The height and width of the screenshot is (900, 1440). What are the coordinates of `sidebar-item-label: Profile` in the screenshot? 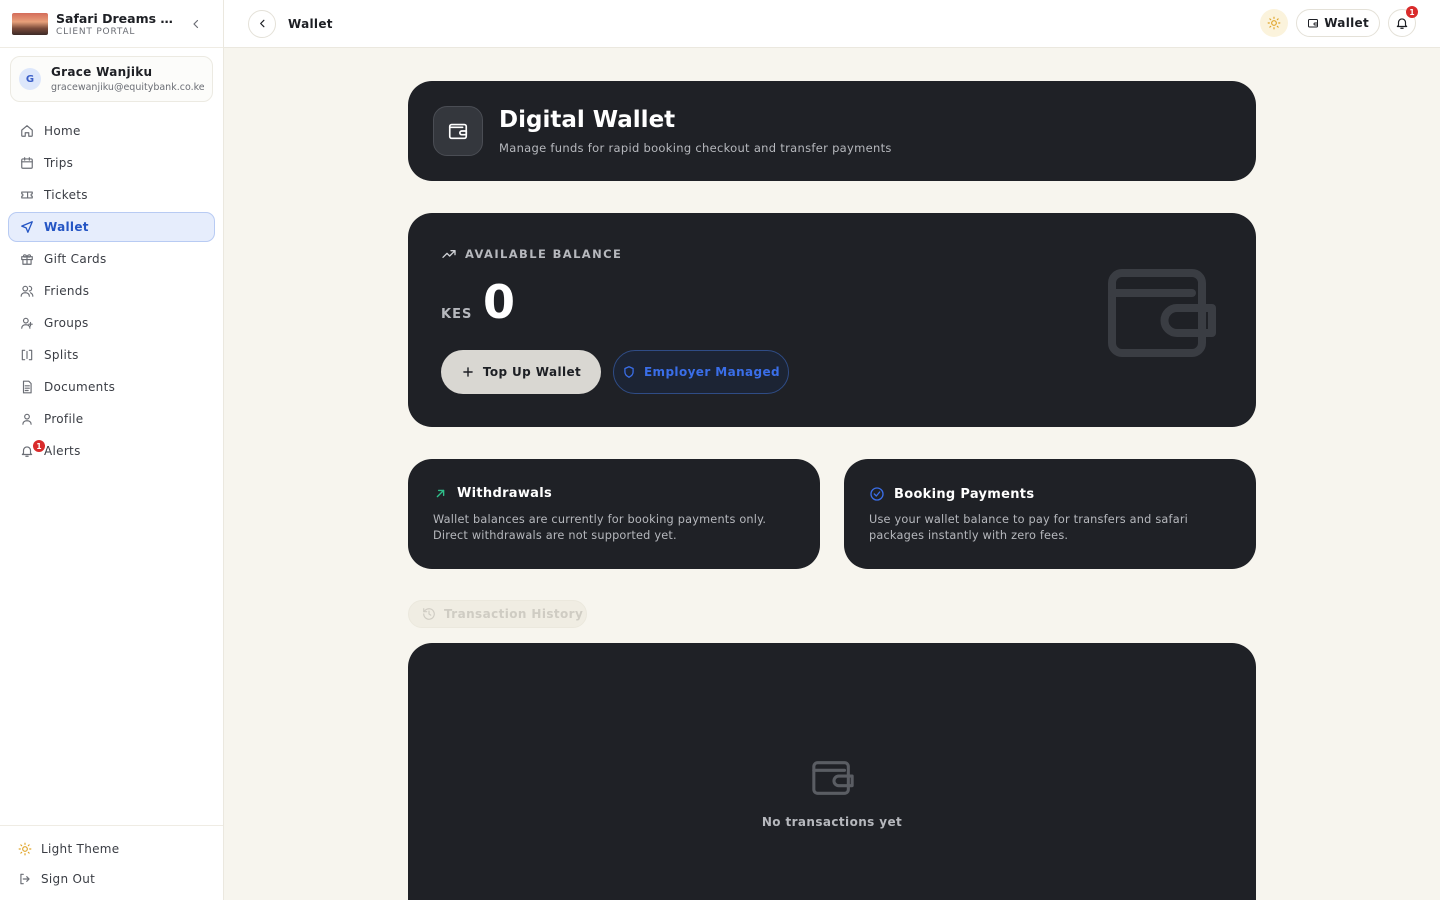 It's located at (64, 419).